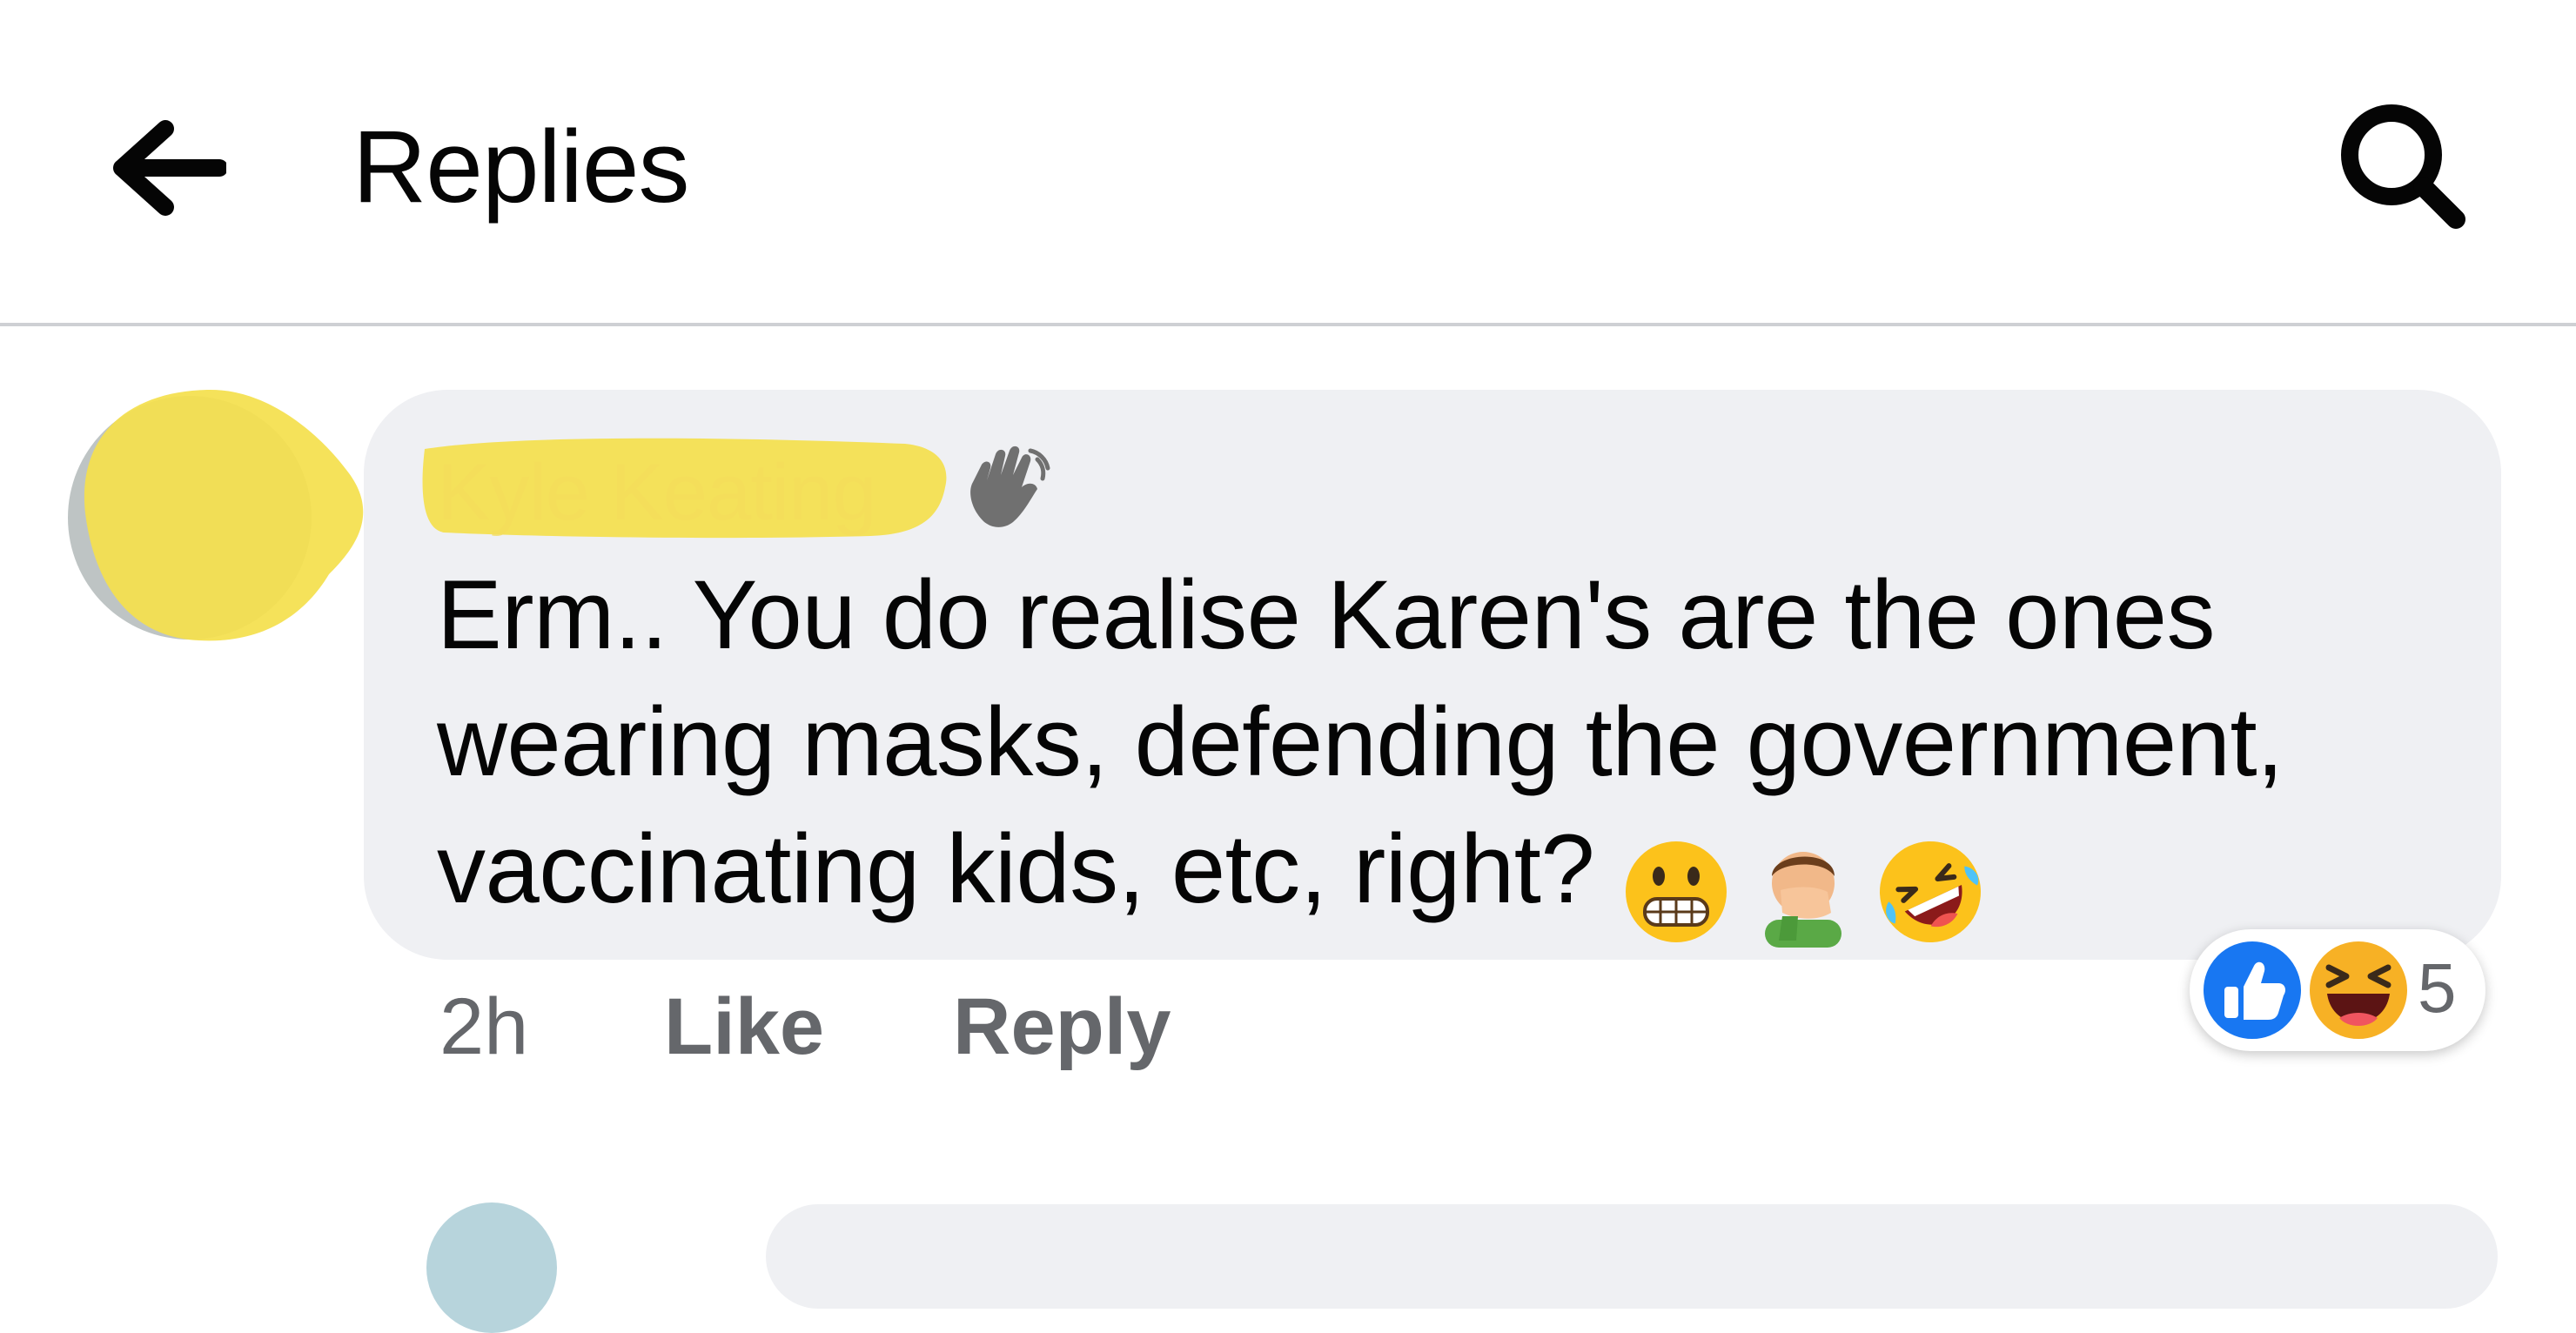 The height and width of the screenshot is (1333, 2576). I want to click on comment-emojis, so click(1811, 884).